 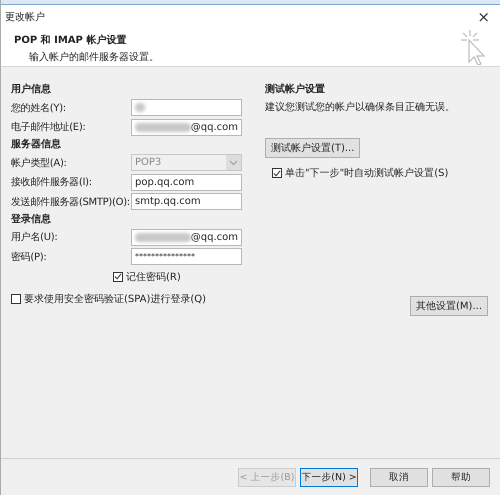 What do you see at coordinates (186, 182) in the screenshot?
I see `input-field: pop.qq.com` at bounding box center [186, 182].